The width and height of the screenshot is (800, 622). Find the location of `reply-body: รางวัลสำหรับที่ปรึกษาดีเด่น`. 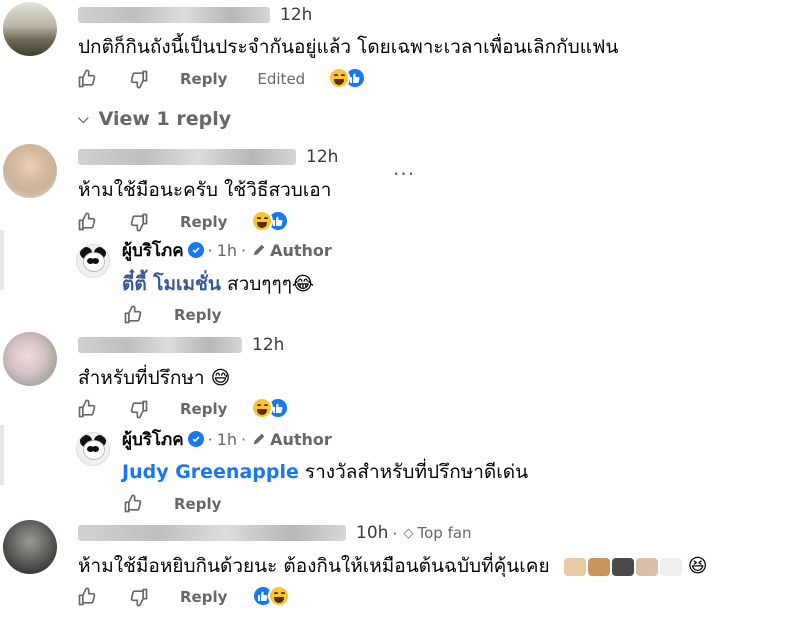

reply-body: รางวัลสำหรับที่ปรึกษาดีเด่น is located at coordinates (413, 472).